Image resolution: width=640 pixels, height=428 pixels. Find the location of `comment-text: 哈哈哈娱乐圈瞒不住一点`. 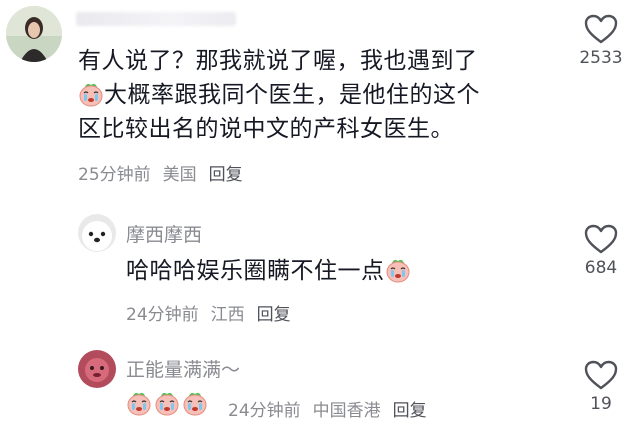

comment-text: 哈哈哈娱乐圈瞒不住一点 is located at coordinates (268, 271).